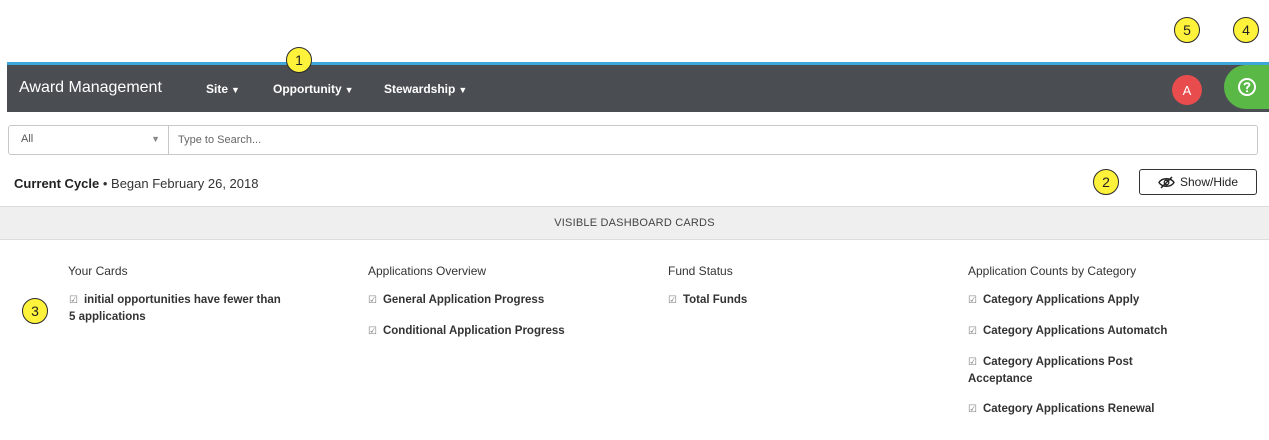 This screenshot has height=440, width=1269. I want to click on card-checkbox-item: ☑ Category Applications Apply, so click(1088, 300).